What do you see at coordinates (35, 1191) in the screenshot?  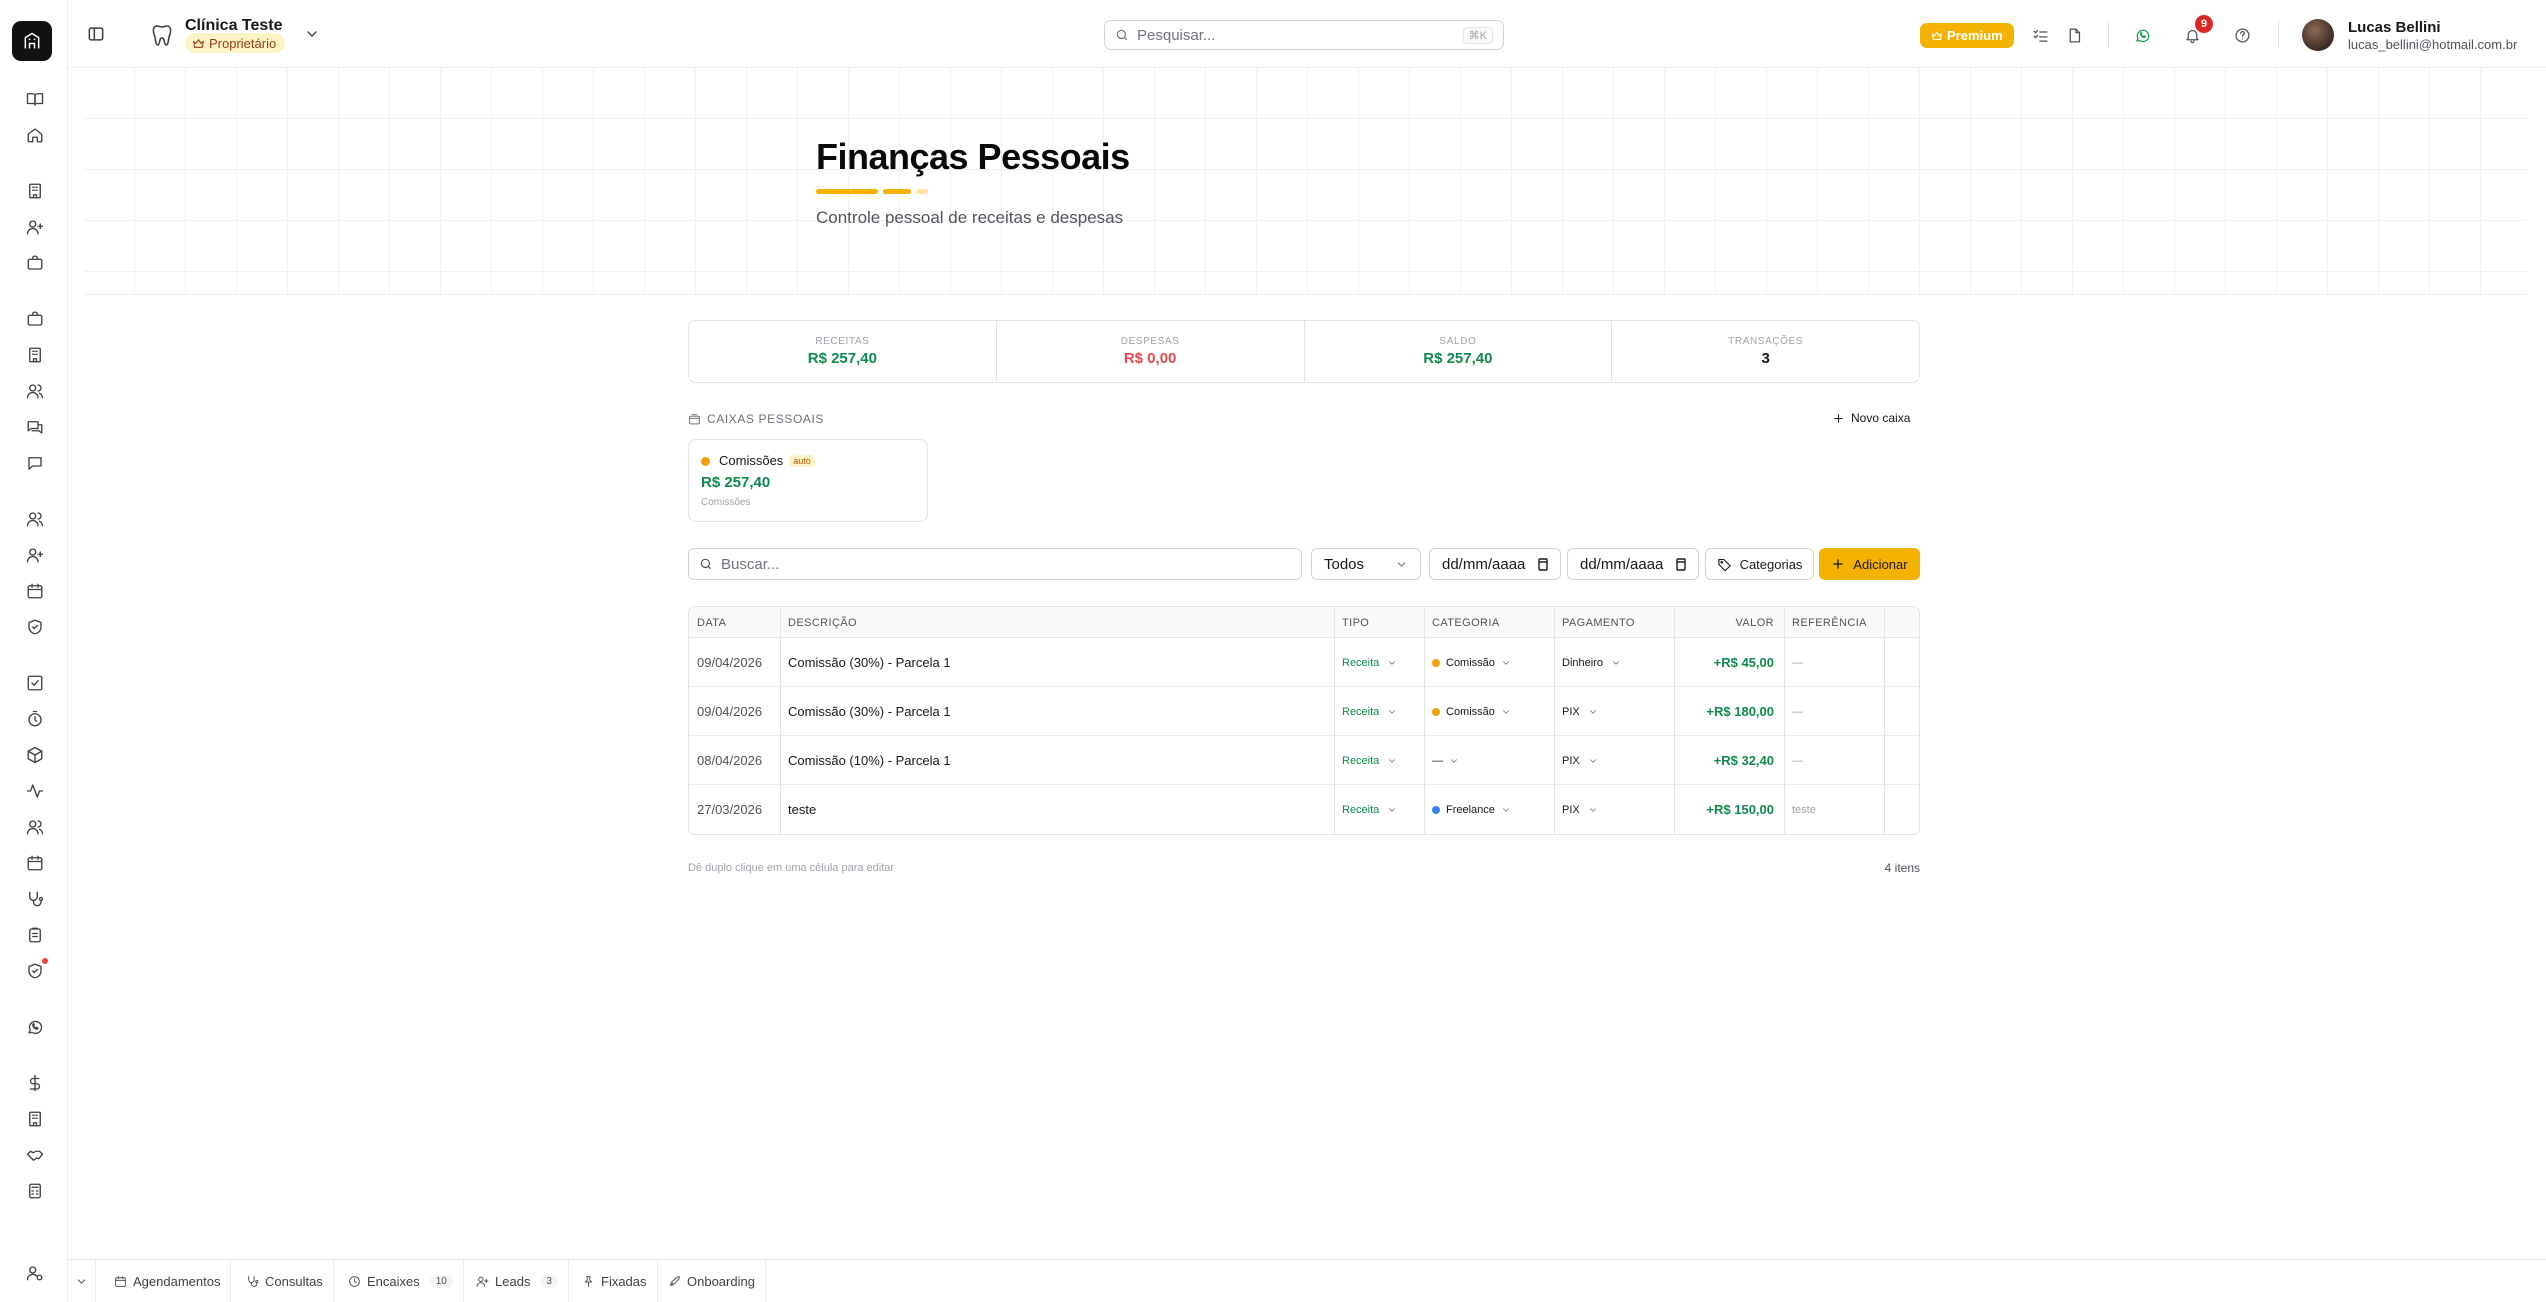 I see `calculator-icon` at bounding box center [35, 1191].